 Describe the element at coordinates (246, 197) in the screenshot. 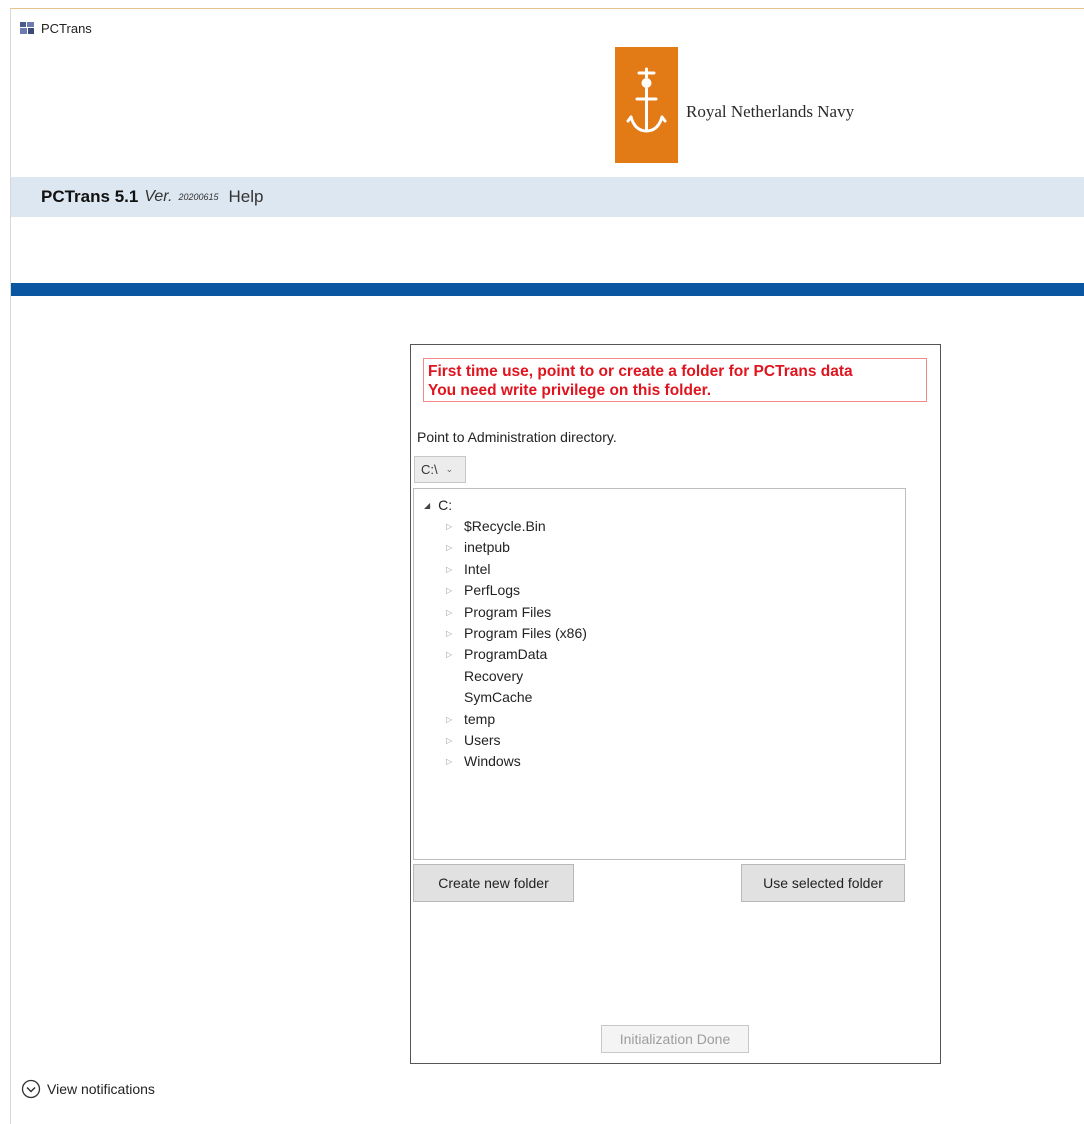

I see `help-menu: Help` at that location.